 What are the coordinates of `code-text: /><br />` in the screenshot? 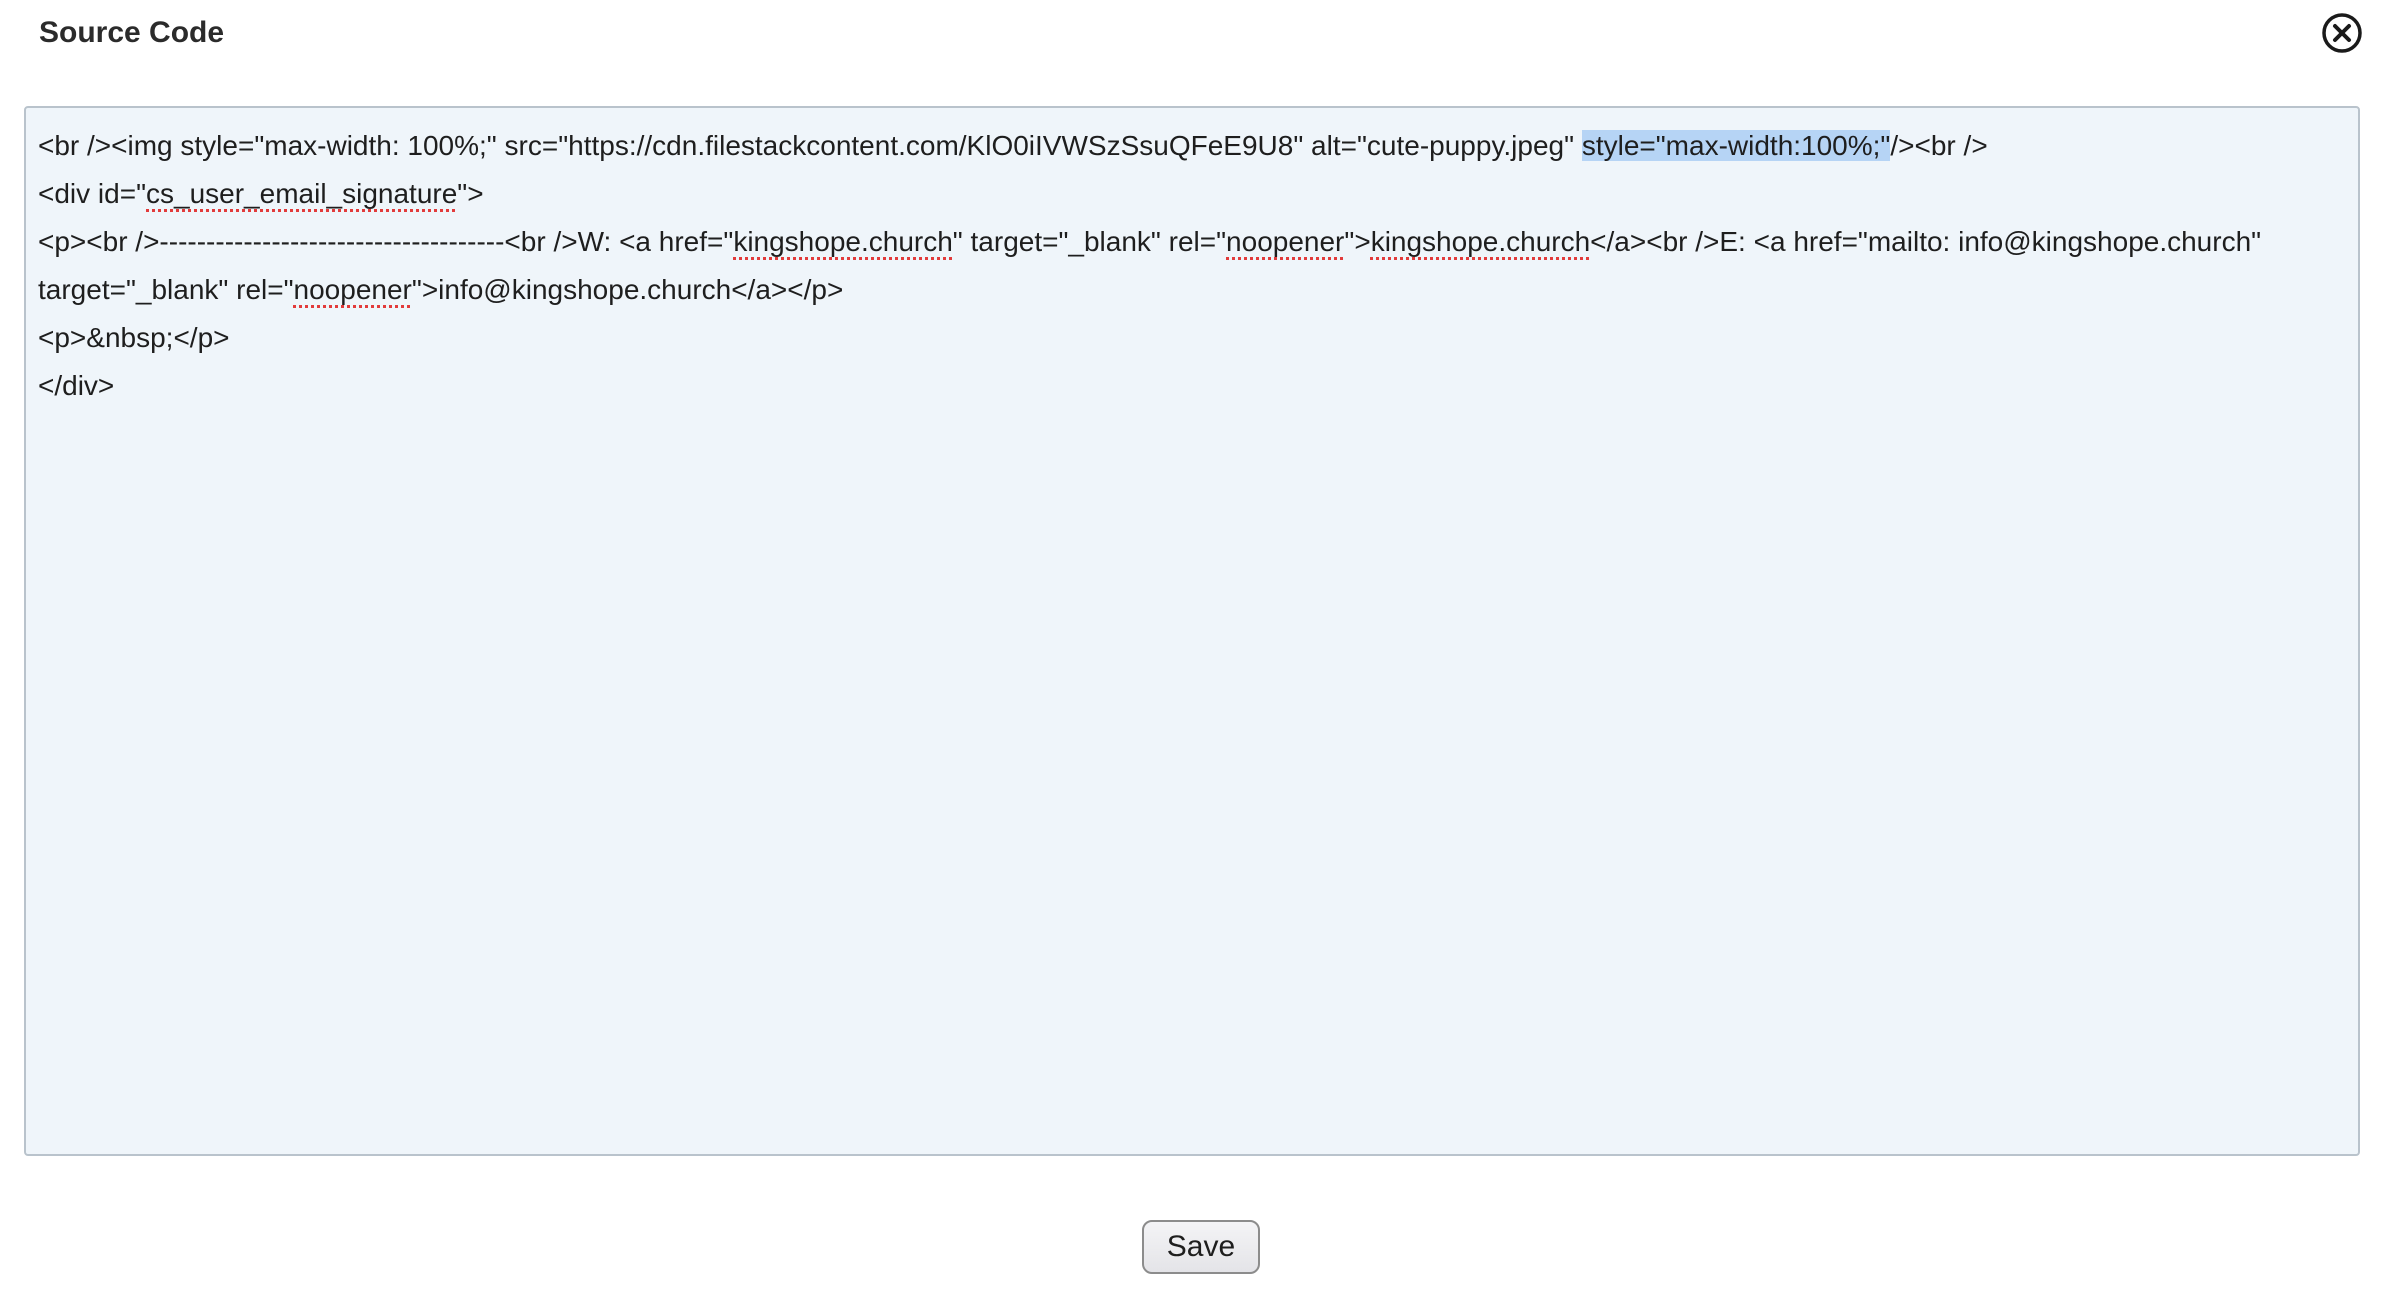 It's located at (1939, 145).